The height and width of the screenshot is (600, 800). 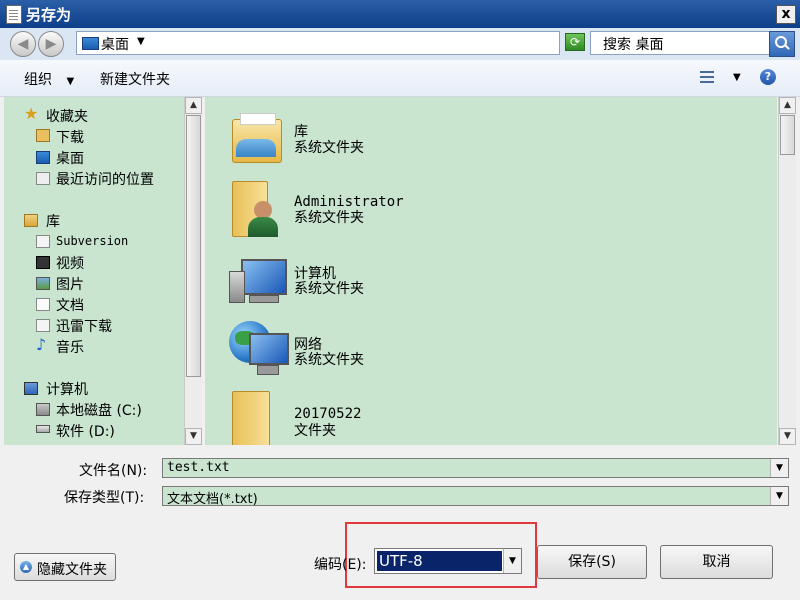 What do you see at coordinates (592, 562) in the screenshot?
I see `save-button: 保存(S)` at bounding box center [592, 562].